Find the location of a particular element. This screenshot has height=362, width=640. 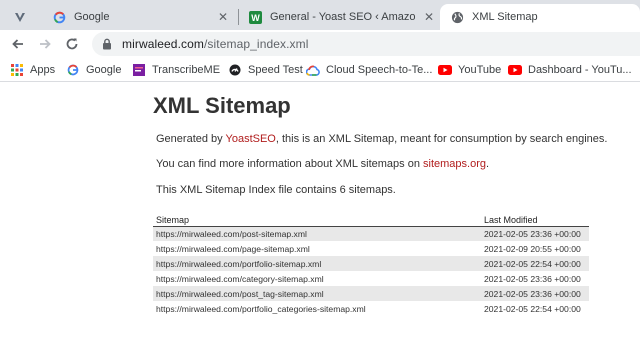

table-header-row: Sitemap Last Modified is located at coordinates (371, 220).